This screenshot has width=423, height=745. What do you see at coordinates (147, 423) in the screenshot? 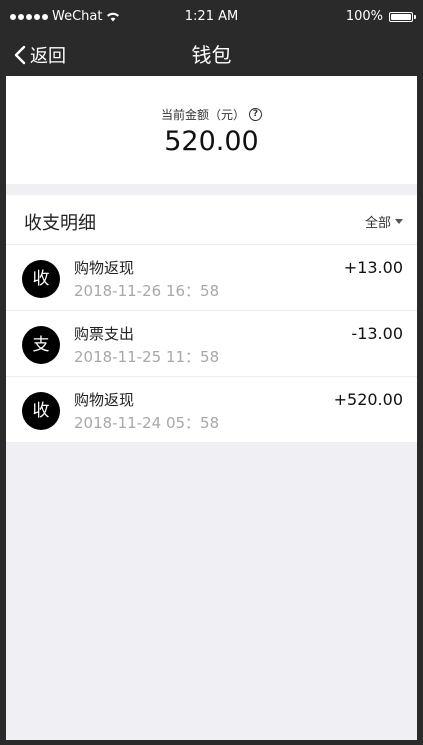
I see `transaction-time: 2018-11-24 05：58` at bounding box center [147, 423].